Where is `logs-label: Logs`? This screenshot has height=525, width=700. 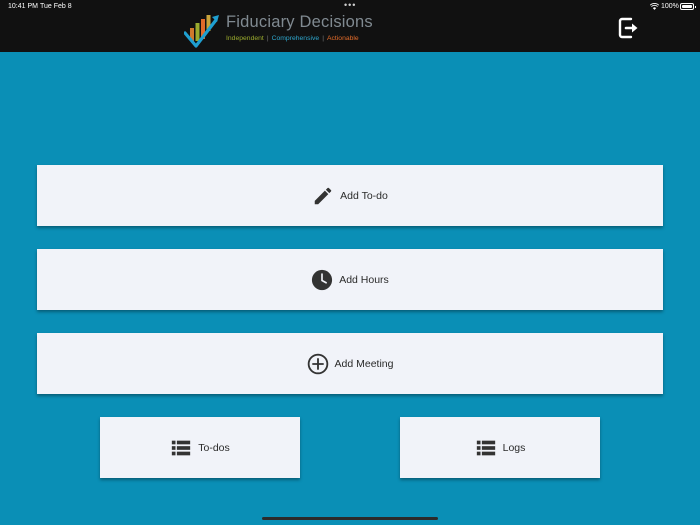
logs-label: Logs is located at coordinates (514, 447).